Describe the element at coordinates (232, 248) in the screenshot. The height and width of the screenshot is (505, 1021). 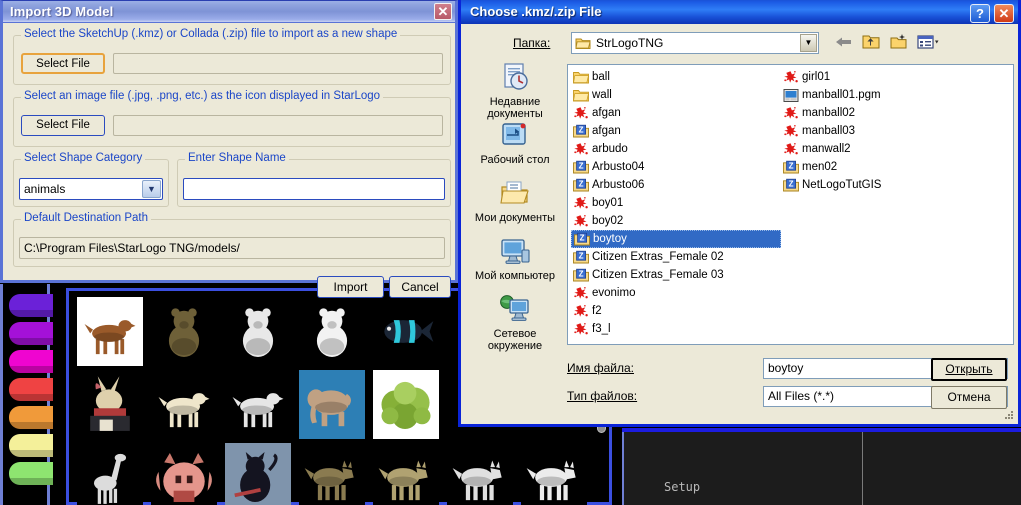
I see `destination-path-input: C:\Program Files\StarLogo TNG/models/` at that location.